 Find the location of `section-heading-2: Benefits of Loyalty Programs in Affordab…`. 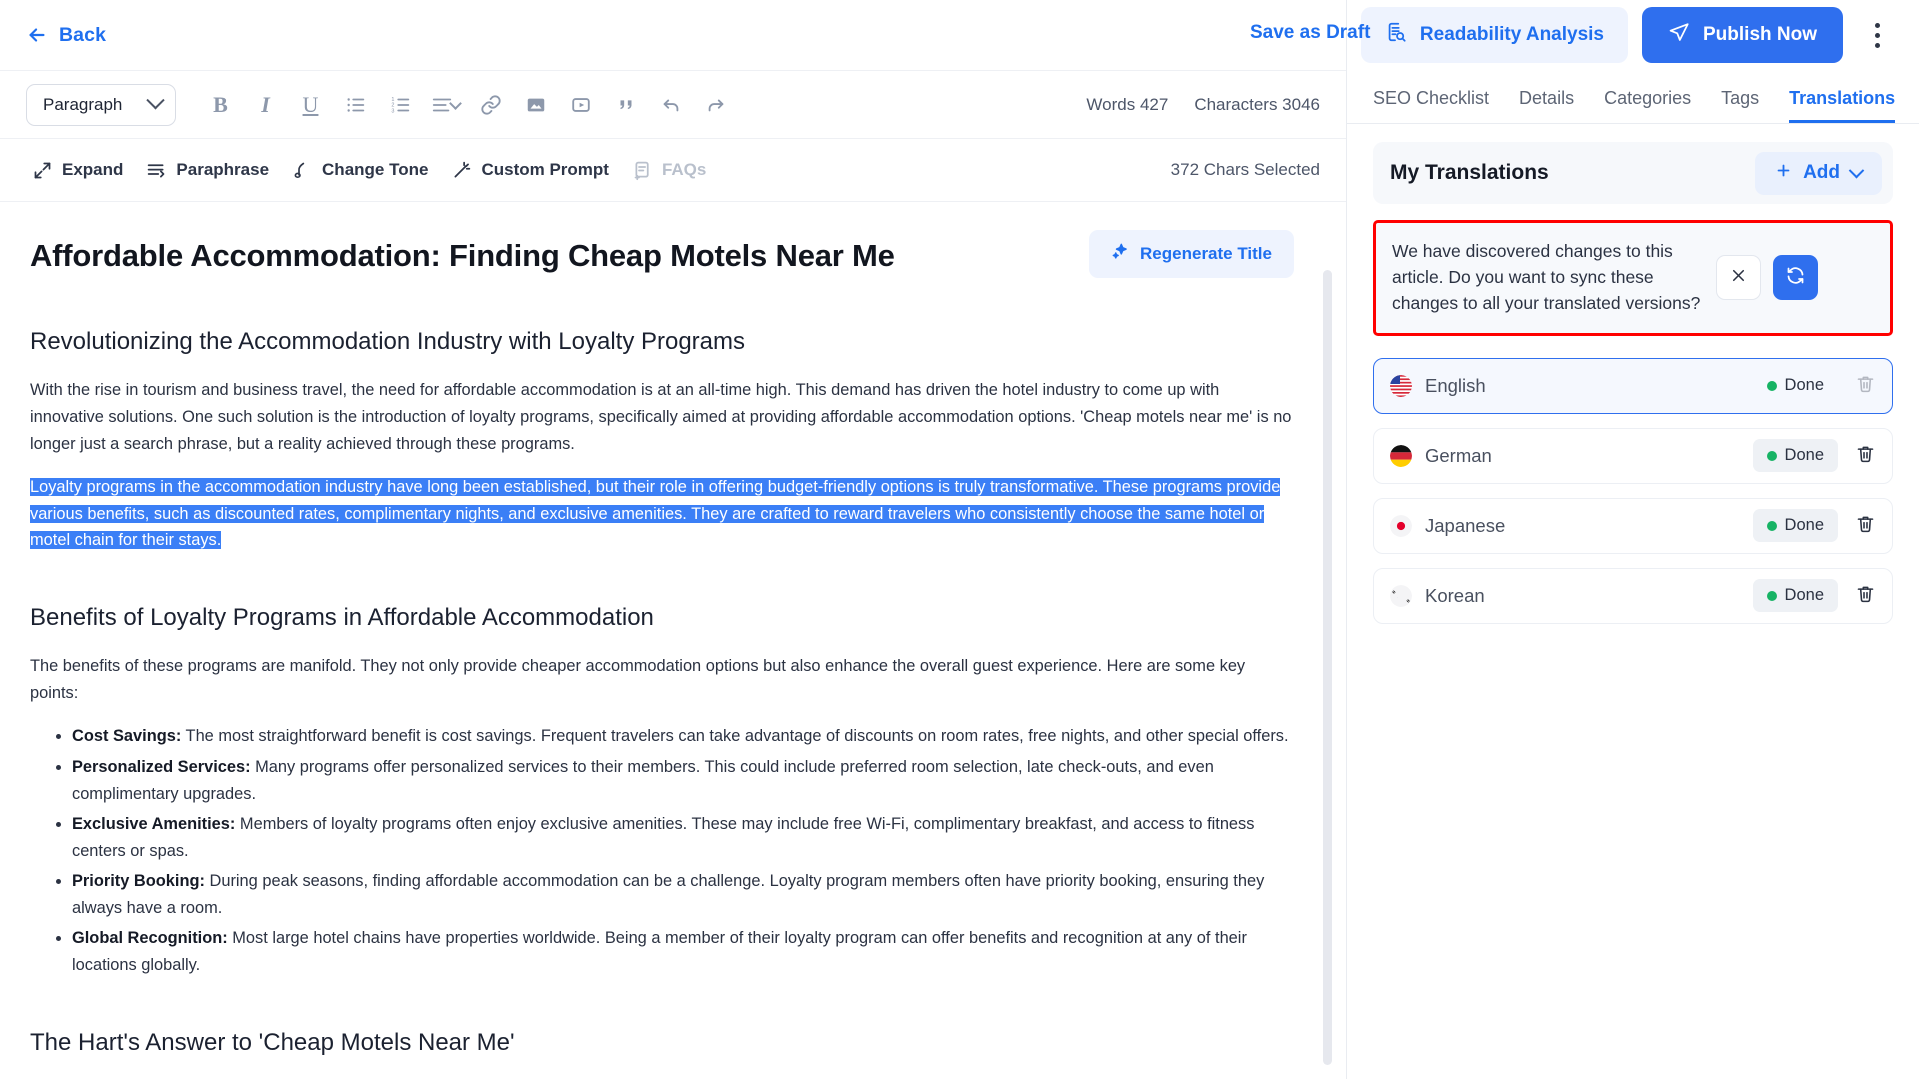

section-heading-2: Benefits of Loyalty Programs in Affordab… is located at coordinates (662, 618).